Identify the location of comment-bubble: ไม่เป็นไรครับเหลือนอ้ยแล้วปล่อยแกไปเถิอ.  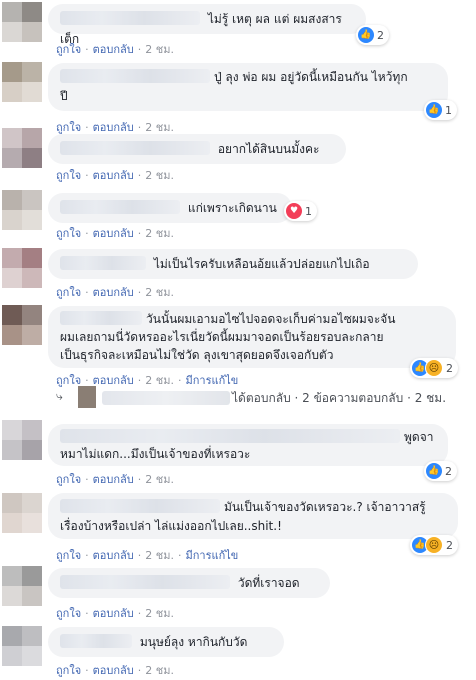
(233, 264).